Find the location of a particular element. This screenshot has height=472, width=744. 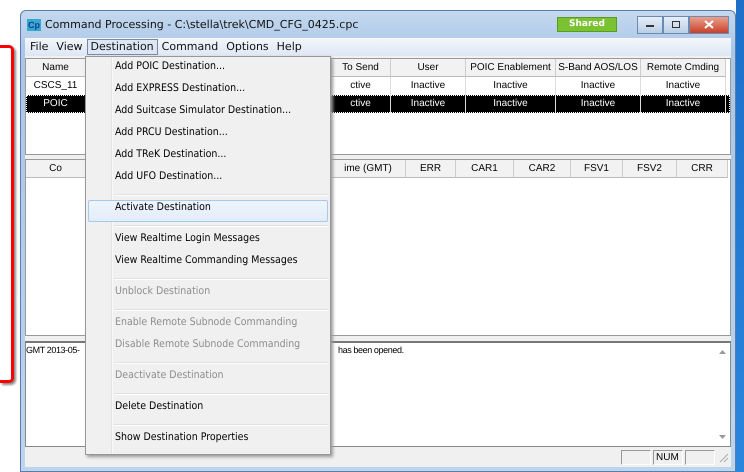

menu-bar-item: Destination is located at coordinates (122, 46).